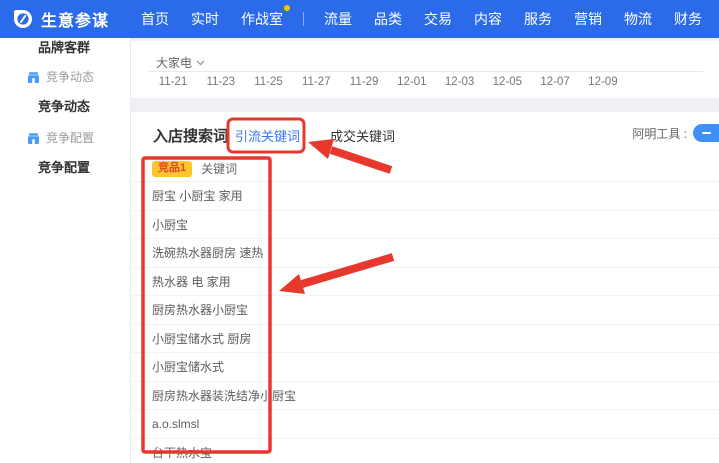 The height and width of the screenshot is (463, 719). Describe the element at coordinates (425, 451) in the screenshot. I see `keyword-row: 台下热水宝` at that location.